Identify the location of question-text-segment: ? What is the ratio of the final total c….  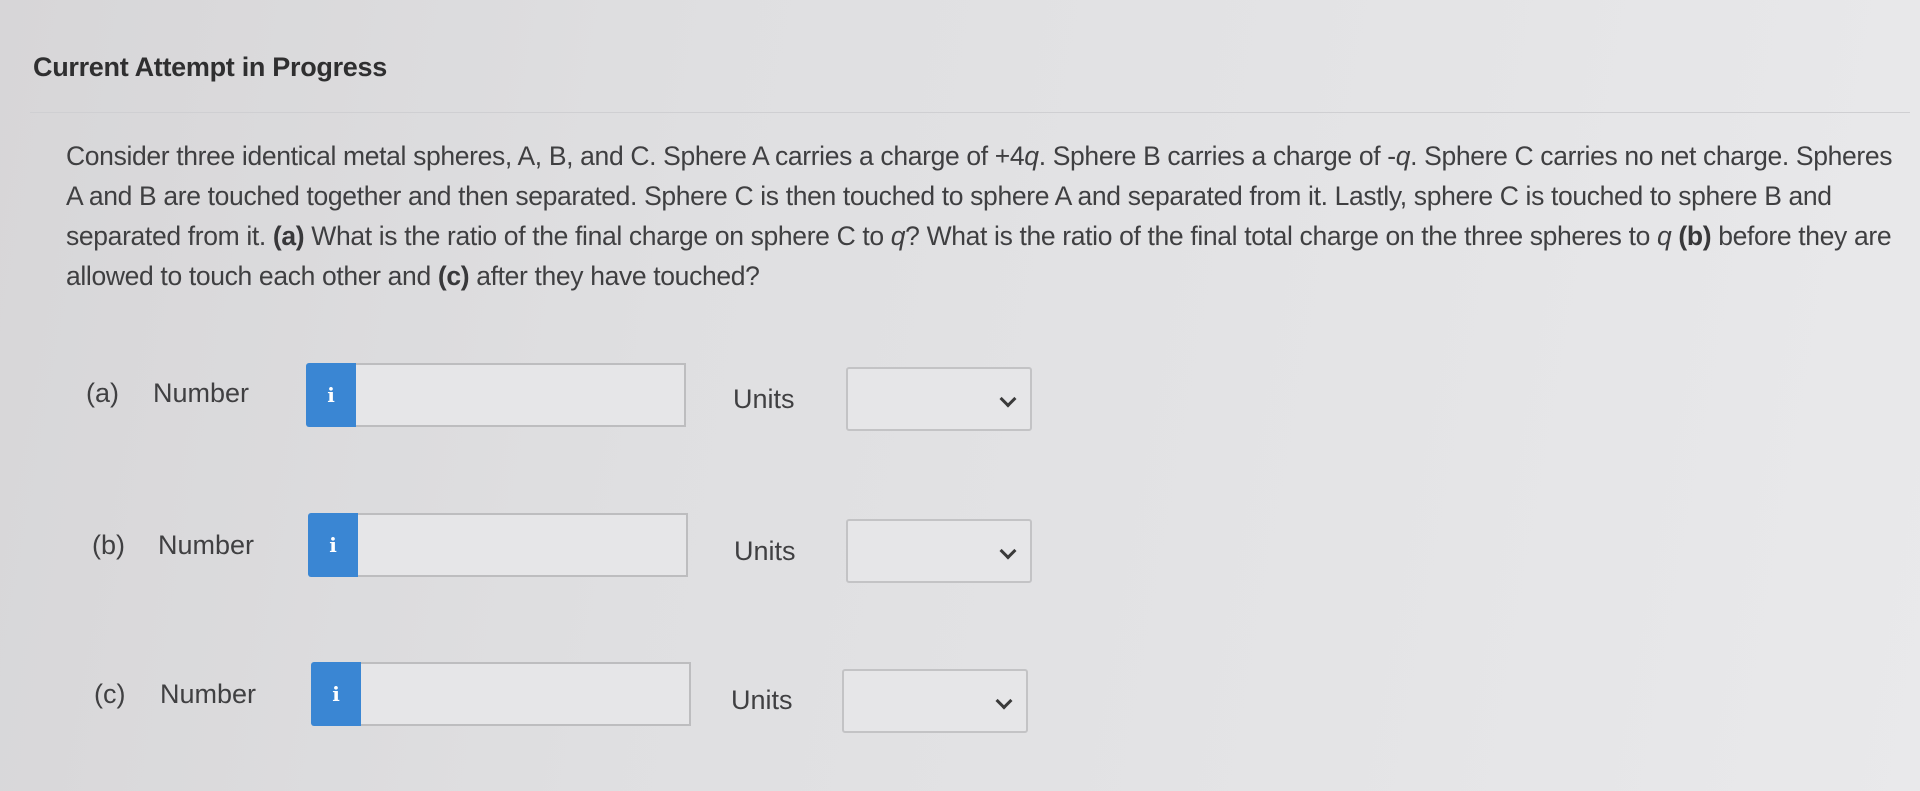
(1281, 236).